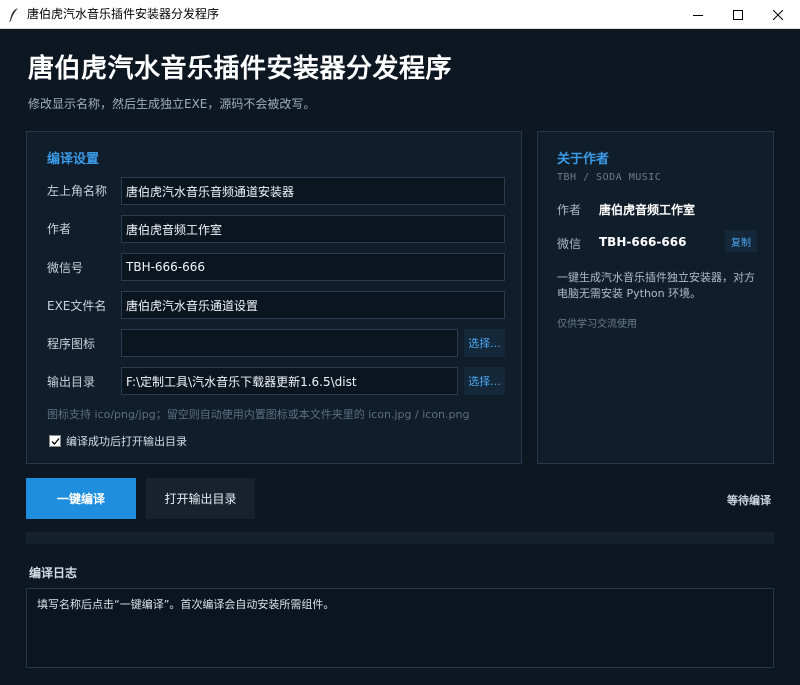 The width and height of the screenshot is (800, 685). What do you see at coordinates (81, 498) in the screenshot?
I see `compile-button: 一键编译` at bounding box center [81, 498].